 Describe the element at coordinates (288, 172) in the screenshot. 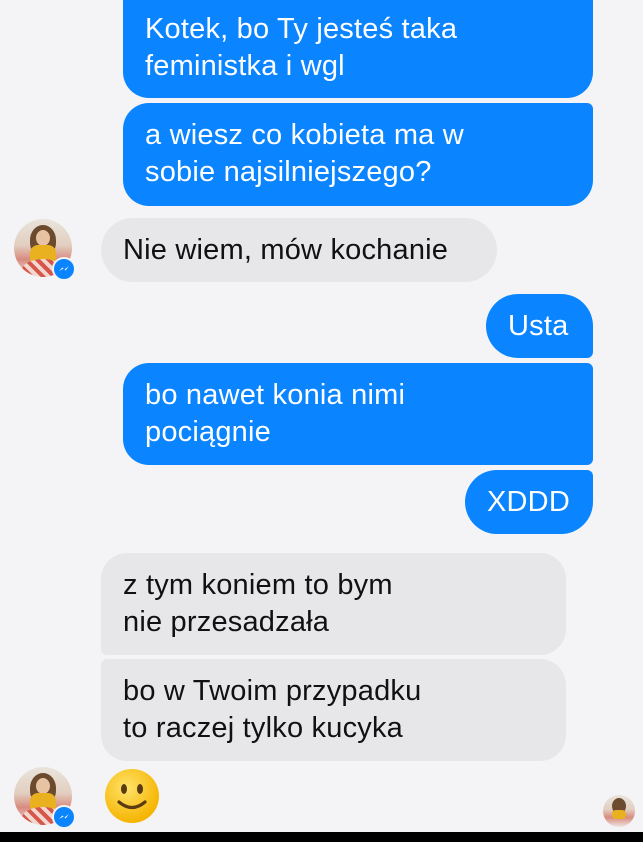

I see `message-line: sobie najsilniejszego?` at that location.